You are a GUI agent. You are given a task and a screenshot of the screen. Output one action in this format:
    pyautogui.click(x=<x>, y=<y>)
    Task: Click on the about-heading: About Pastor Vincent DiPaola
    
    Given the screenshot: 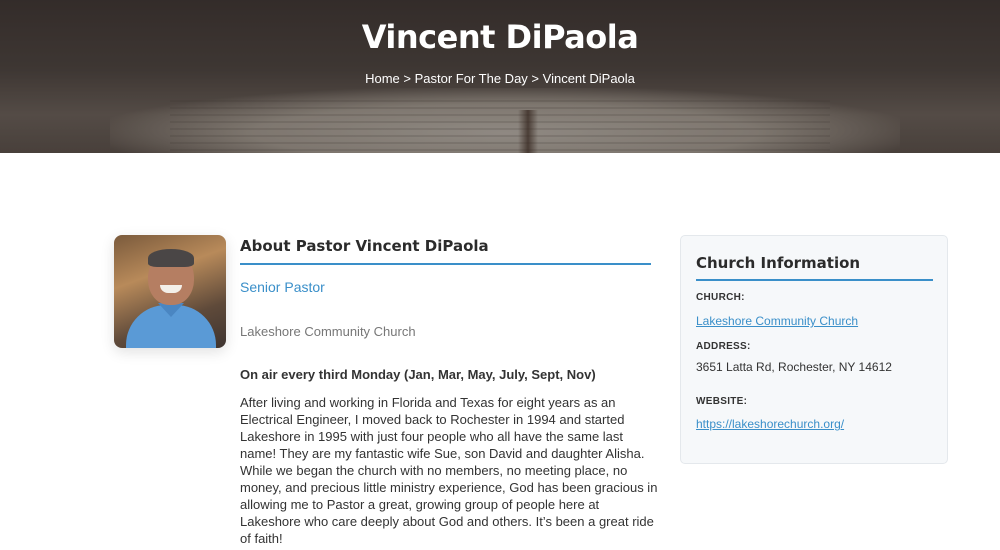 What is the action you would take?
    pyautogui.click(x=445, y=251)
    